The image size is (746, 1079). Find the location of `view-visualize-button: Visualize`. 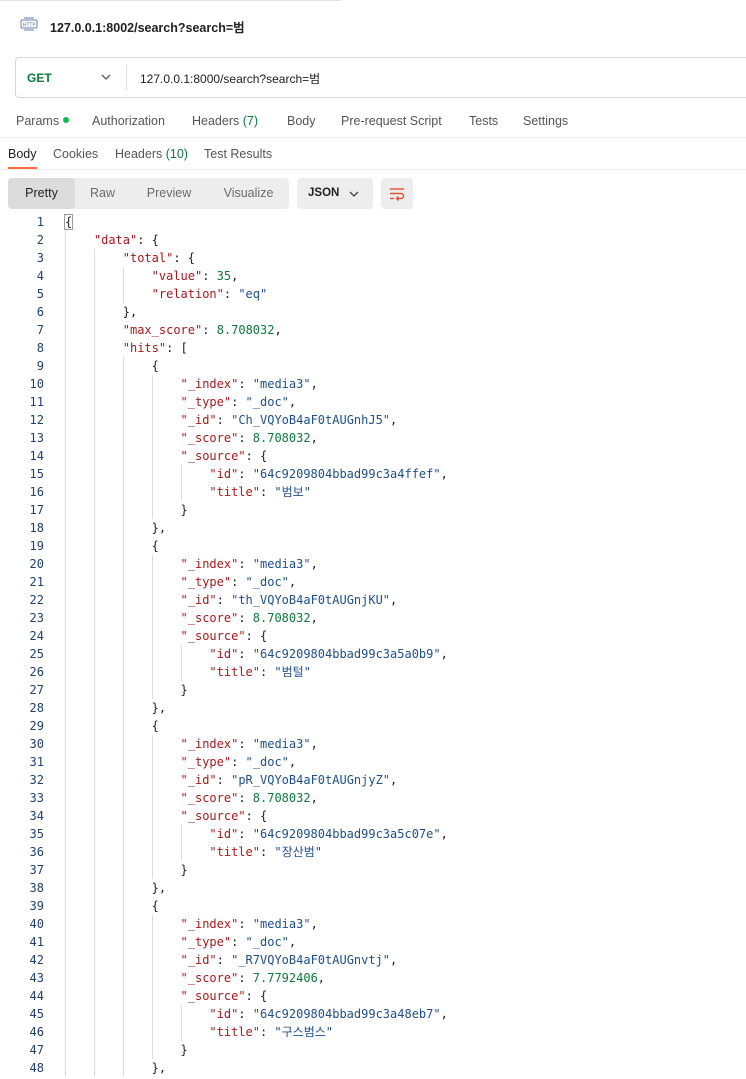

view-visualize-button: Visualize is located at coordinates (248, 193).